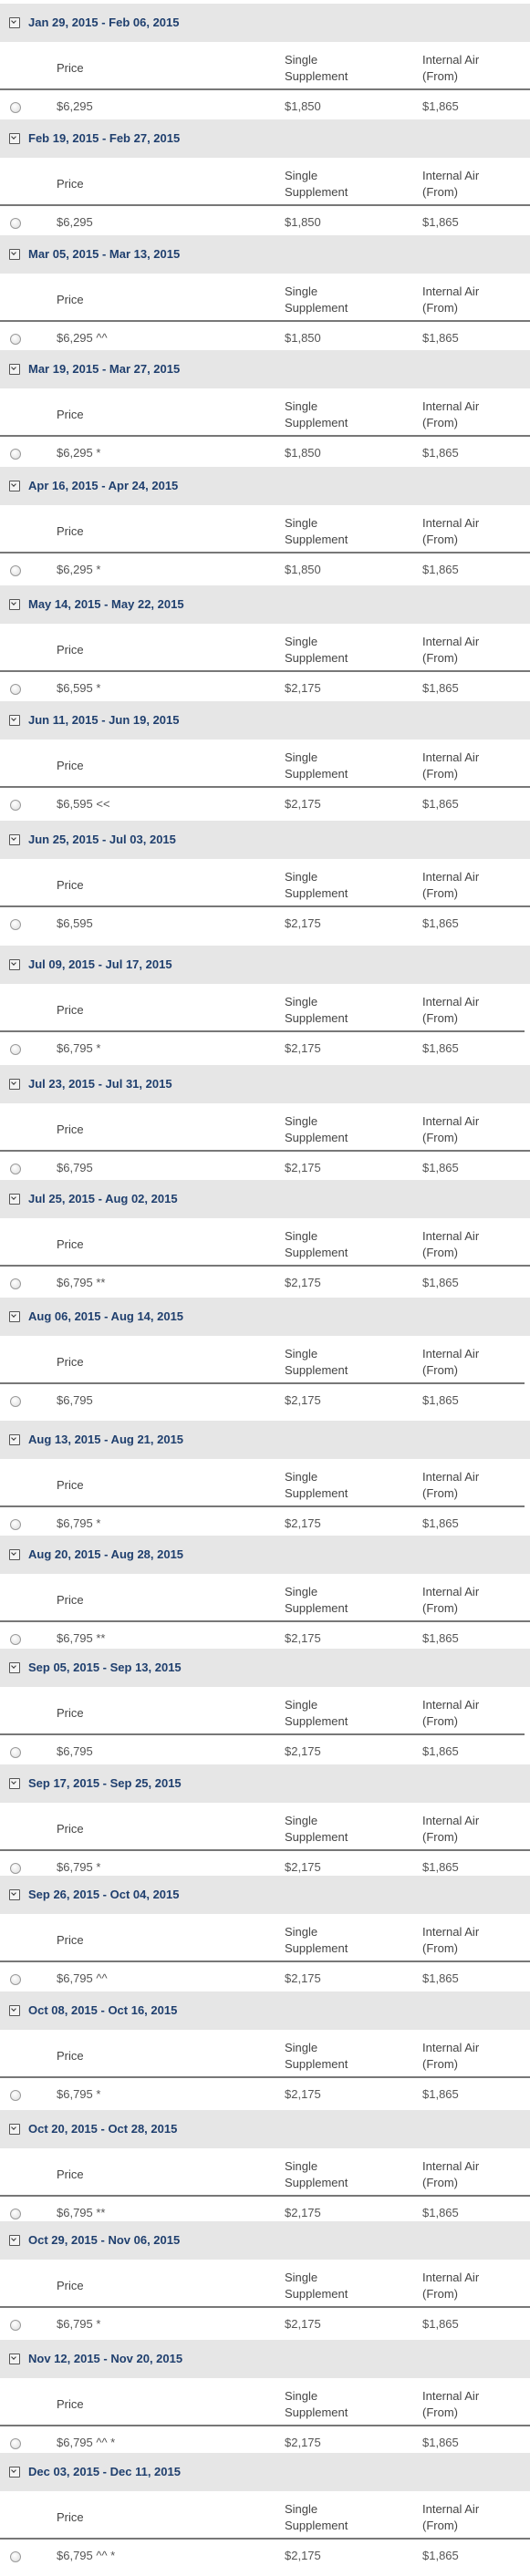  What do you see at coordinates (265, 2129) in the screenshot?
I see `departure-header: Oct 20, 2015 - Oct 28, 2015` at bounding box center [265, 2129].